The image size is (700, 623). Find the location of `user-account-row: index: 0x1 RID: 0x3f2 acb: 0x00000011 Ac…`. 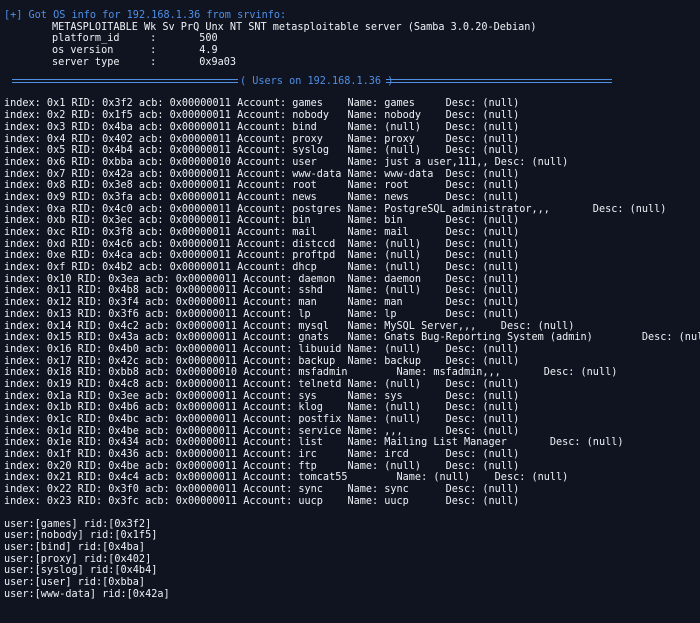

user-account-row: index: 0x1 RID: 0x3f2 acb: 0x00000011 Ac… is located at coordinates (262, 104).